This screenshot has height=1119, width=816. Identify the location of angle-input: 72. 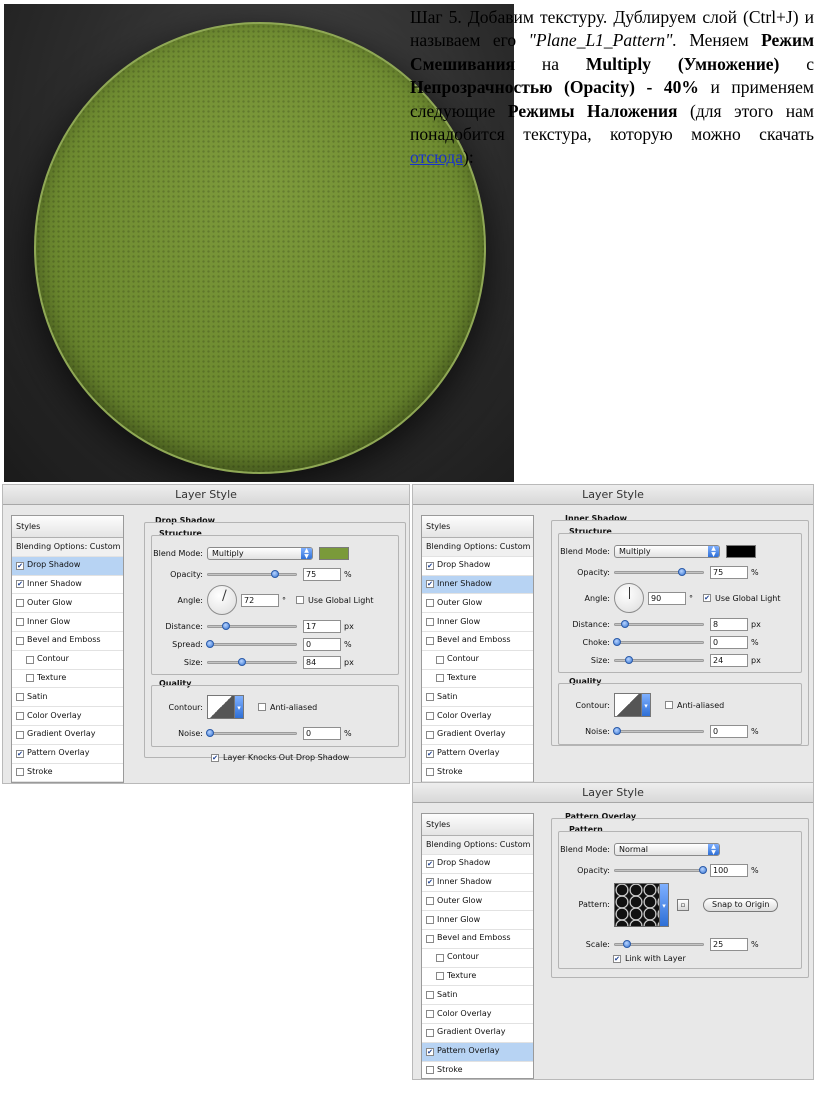
(260, 600).